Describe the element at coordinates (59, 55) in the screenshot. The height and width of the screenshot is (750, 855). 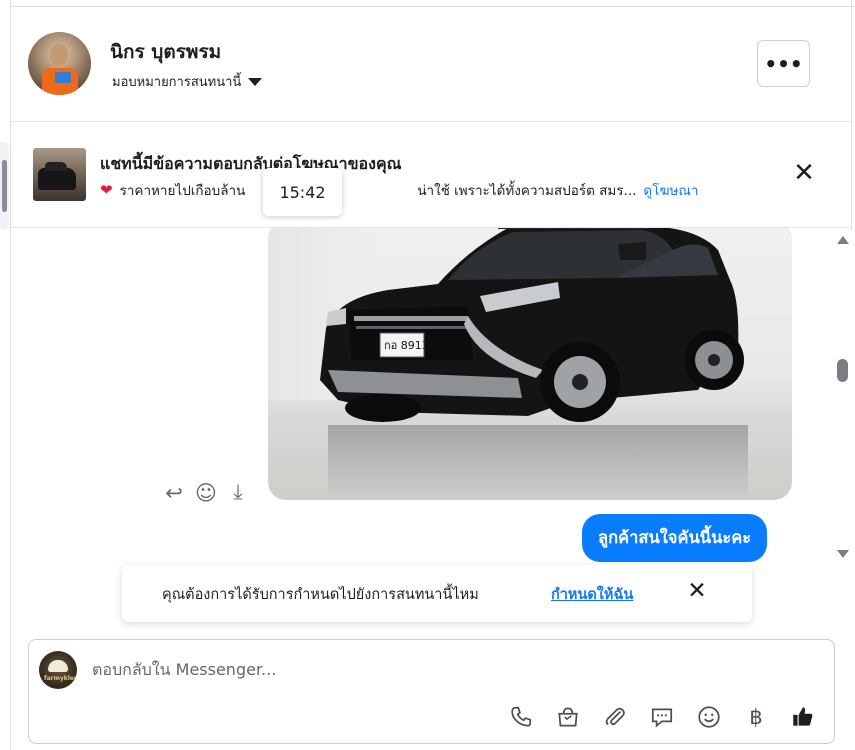
I see `avatar-head` at that location.